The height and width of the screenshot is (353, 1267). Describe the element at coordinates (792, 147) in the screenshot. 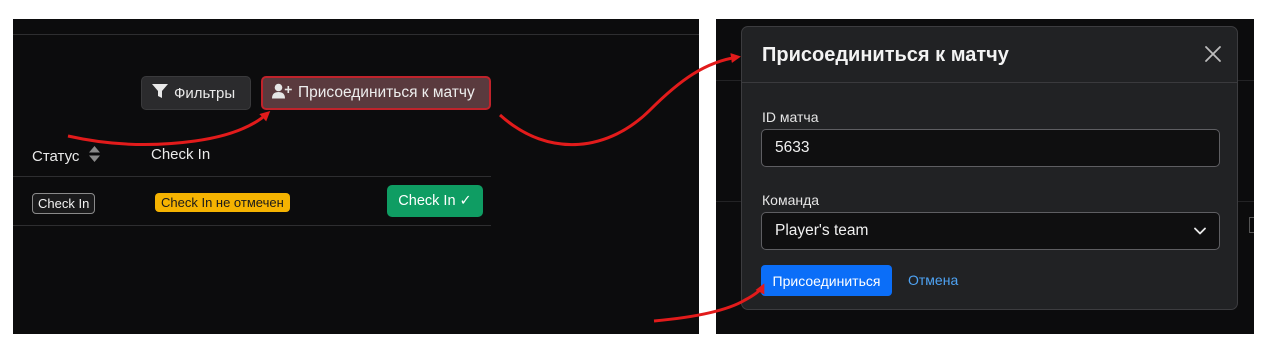

I see `match-id-value: 5633` at that location.